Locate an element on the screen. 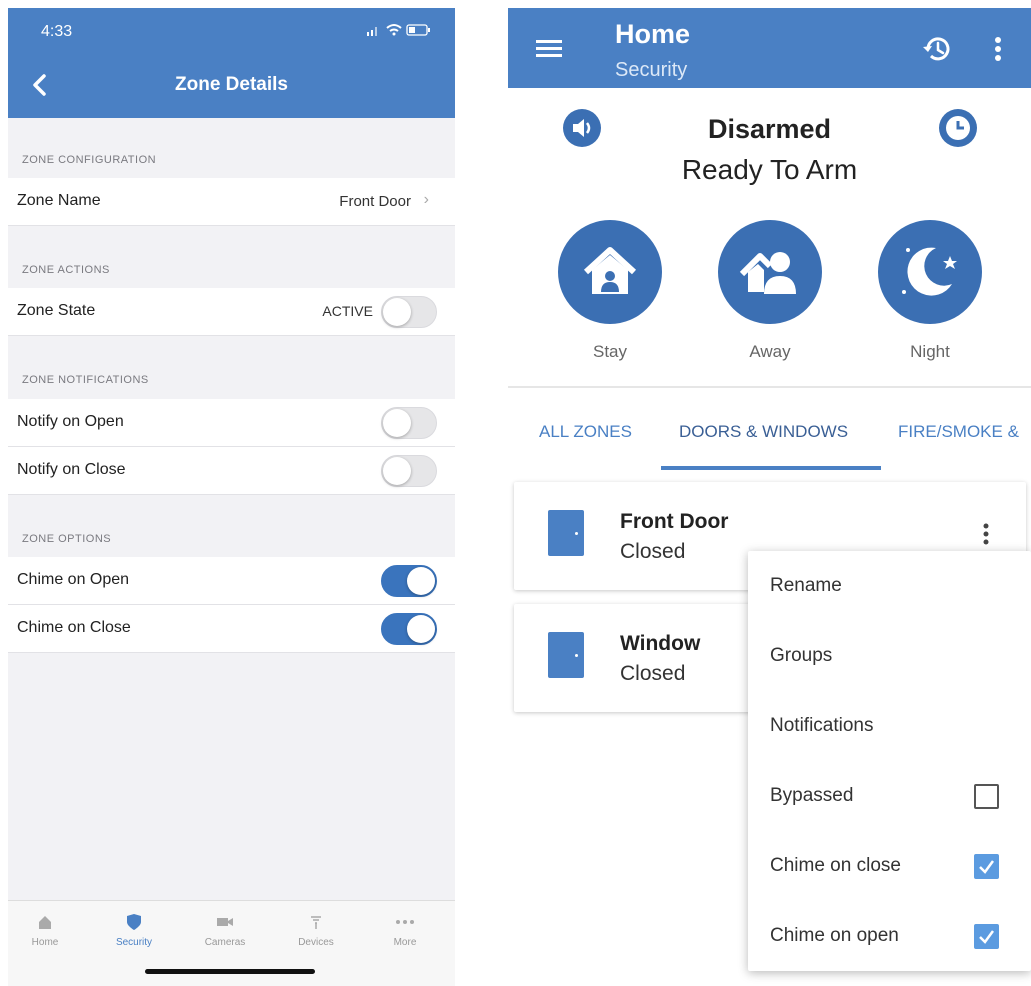 The height and width of the screenshot is (986, 1031). tab-label: Home is located at coordinates (45, 942).